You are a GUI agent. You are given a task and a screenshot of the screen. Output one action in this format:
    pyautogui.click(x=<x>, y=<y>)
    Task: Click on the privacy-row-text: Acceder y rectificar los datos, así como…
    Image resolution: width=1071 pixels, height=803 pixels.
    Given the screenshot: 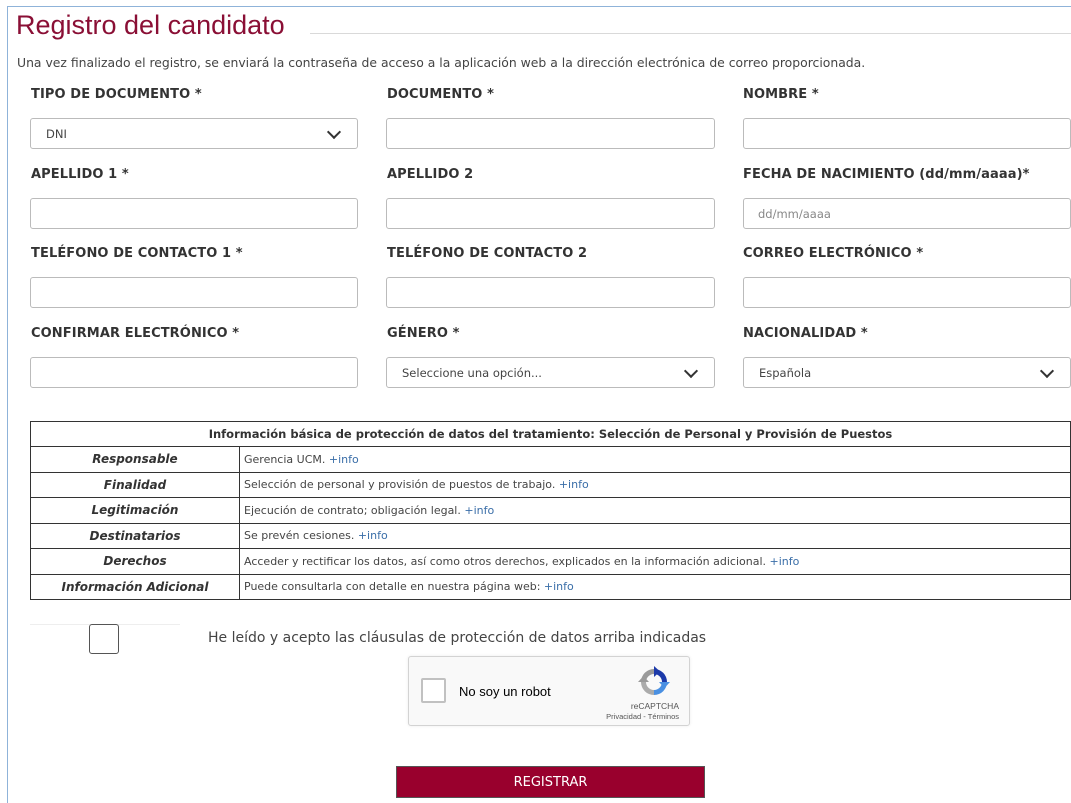 What is the action you would take?
    pyautogui.click(x=505, y=561)
    